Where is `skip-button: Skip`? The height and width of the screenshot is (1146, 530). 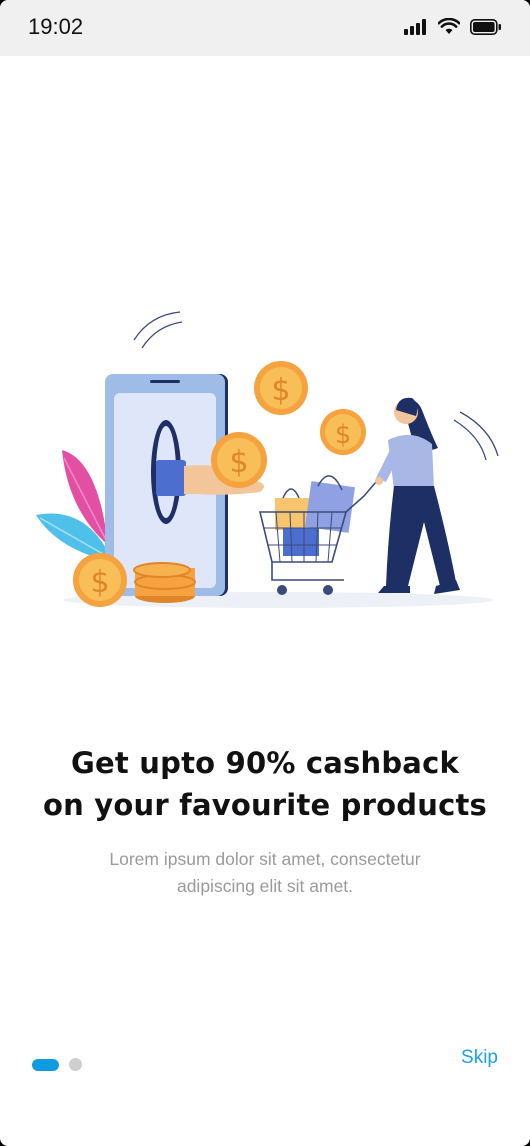
skip-button: Skip is located at coordinates (479, 1058).